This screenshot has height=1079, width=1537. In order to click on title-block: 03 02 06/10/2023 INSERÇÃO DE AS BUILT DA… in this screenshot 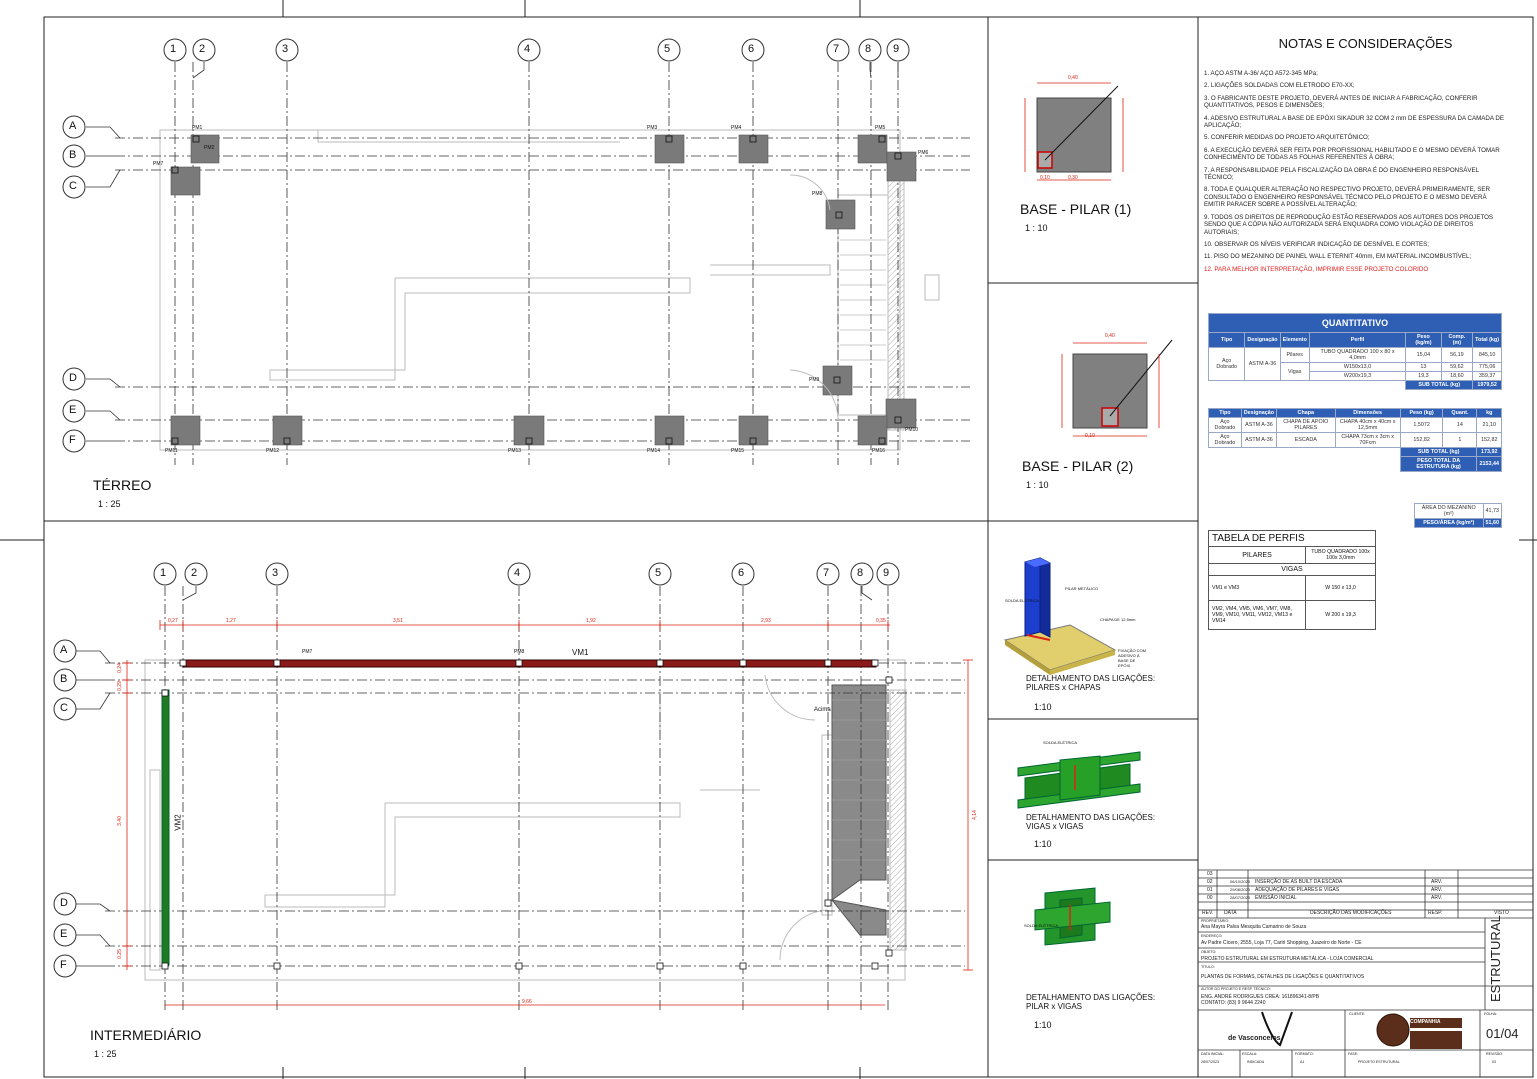, I will do `click(1365, 973)`.